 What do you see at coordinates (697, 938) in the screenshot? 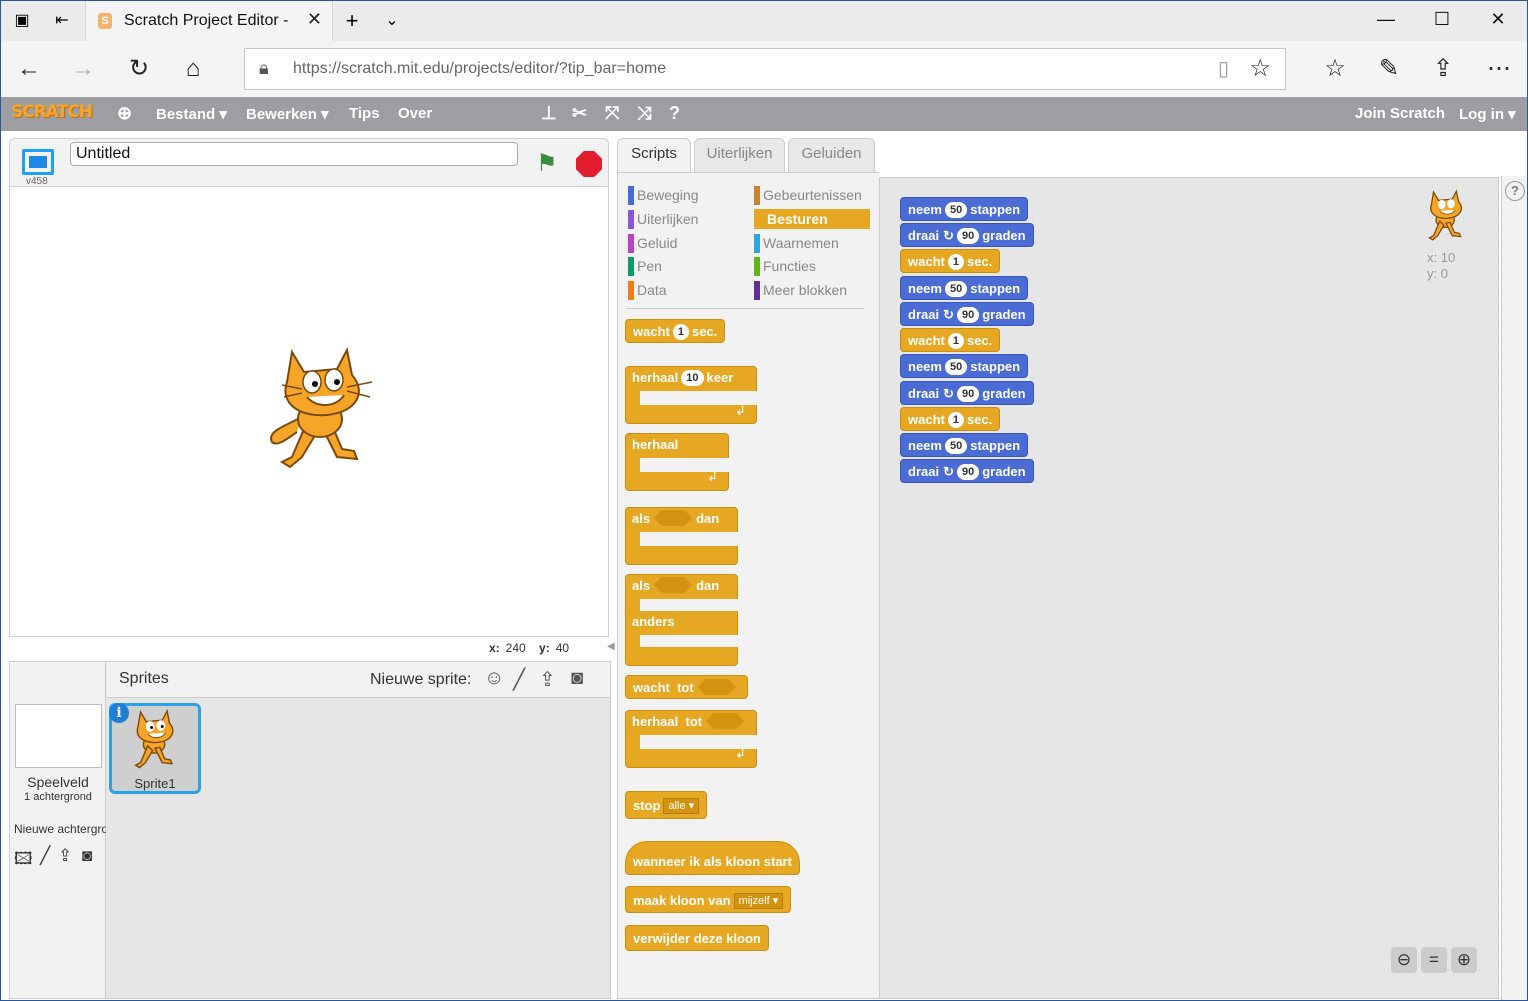
I see `block-delete-clone: verwijder deze kloon` at bounding box center [697, 938].